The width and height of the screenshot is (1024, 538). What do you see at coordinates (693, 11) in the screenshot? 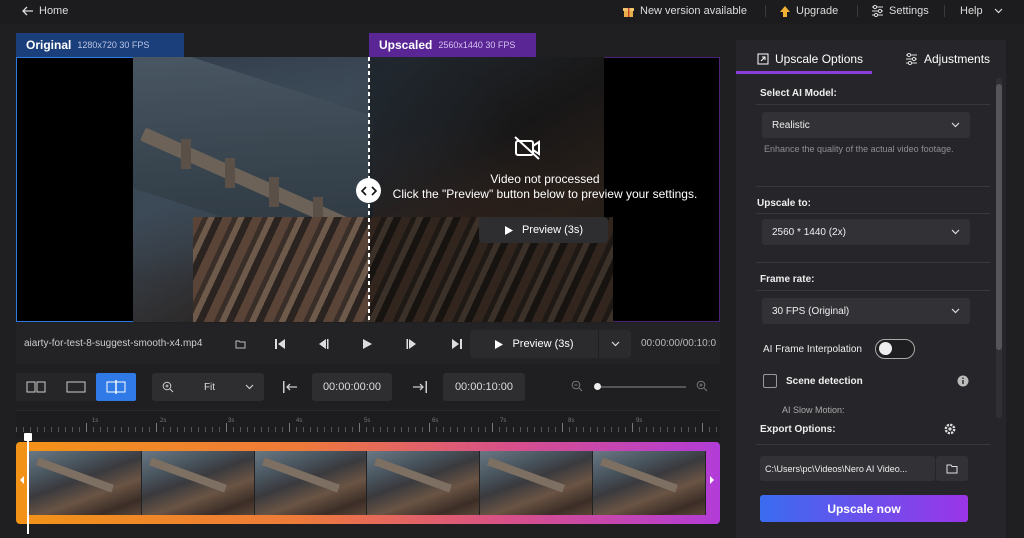
I see `new-version-label: New version available` at bounding box center [693, 11].